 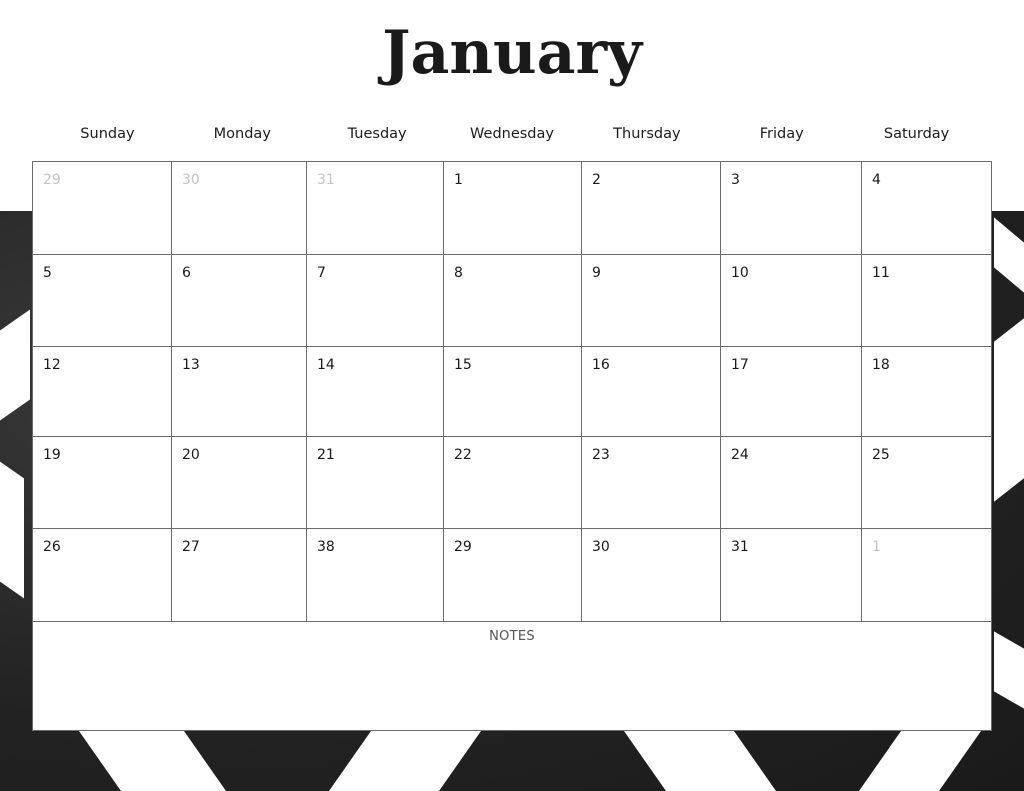 What do you see at coordinates (52, 455) in the screenshot?
I see `day-number: 19` at bounding box center [52, 455].